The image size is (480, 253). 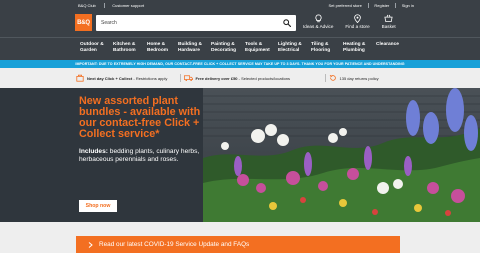 What do you see at coordinates (92, 48) in the screenshot?
I see `nav-item-outdoor-garden: Outdoor & Garden` at bounding box center [92, 48].